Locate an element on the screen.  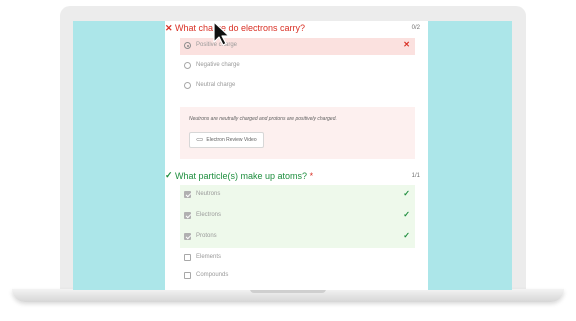
link-icon: ⊂⊃ is located at coordinates (199, 140).